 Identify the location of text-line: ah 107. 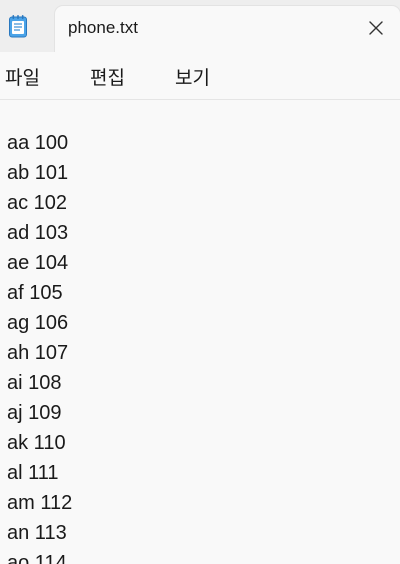
(38, 353).